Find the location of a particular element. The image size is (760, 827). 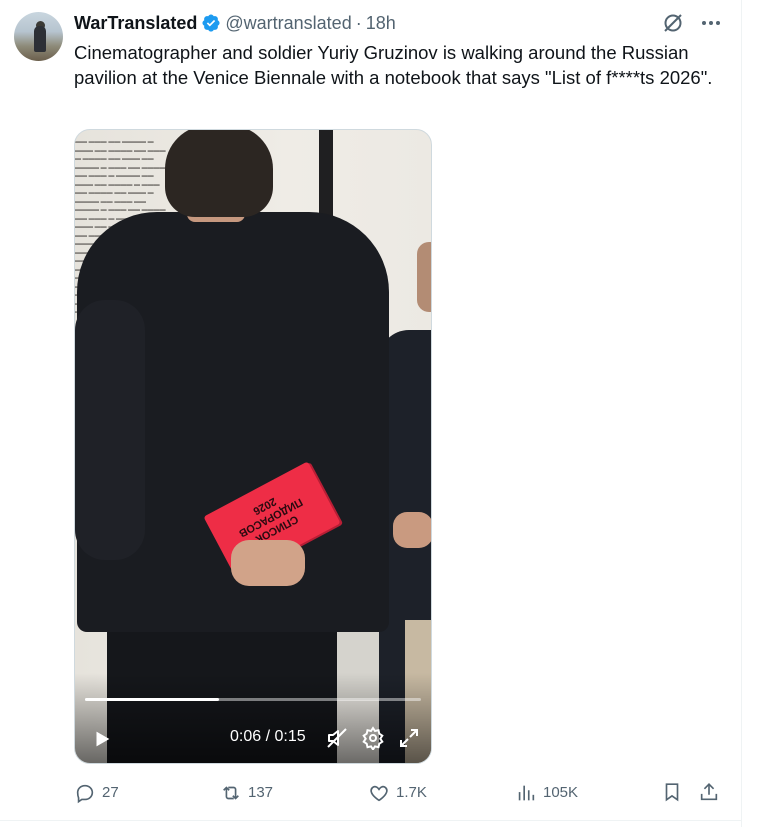

views-button: 105K is located at coordinates (546, 793).